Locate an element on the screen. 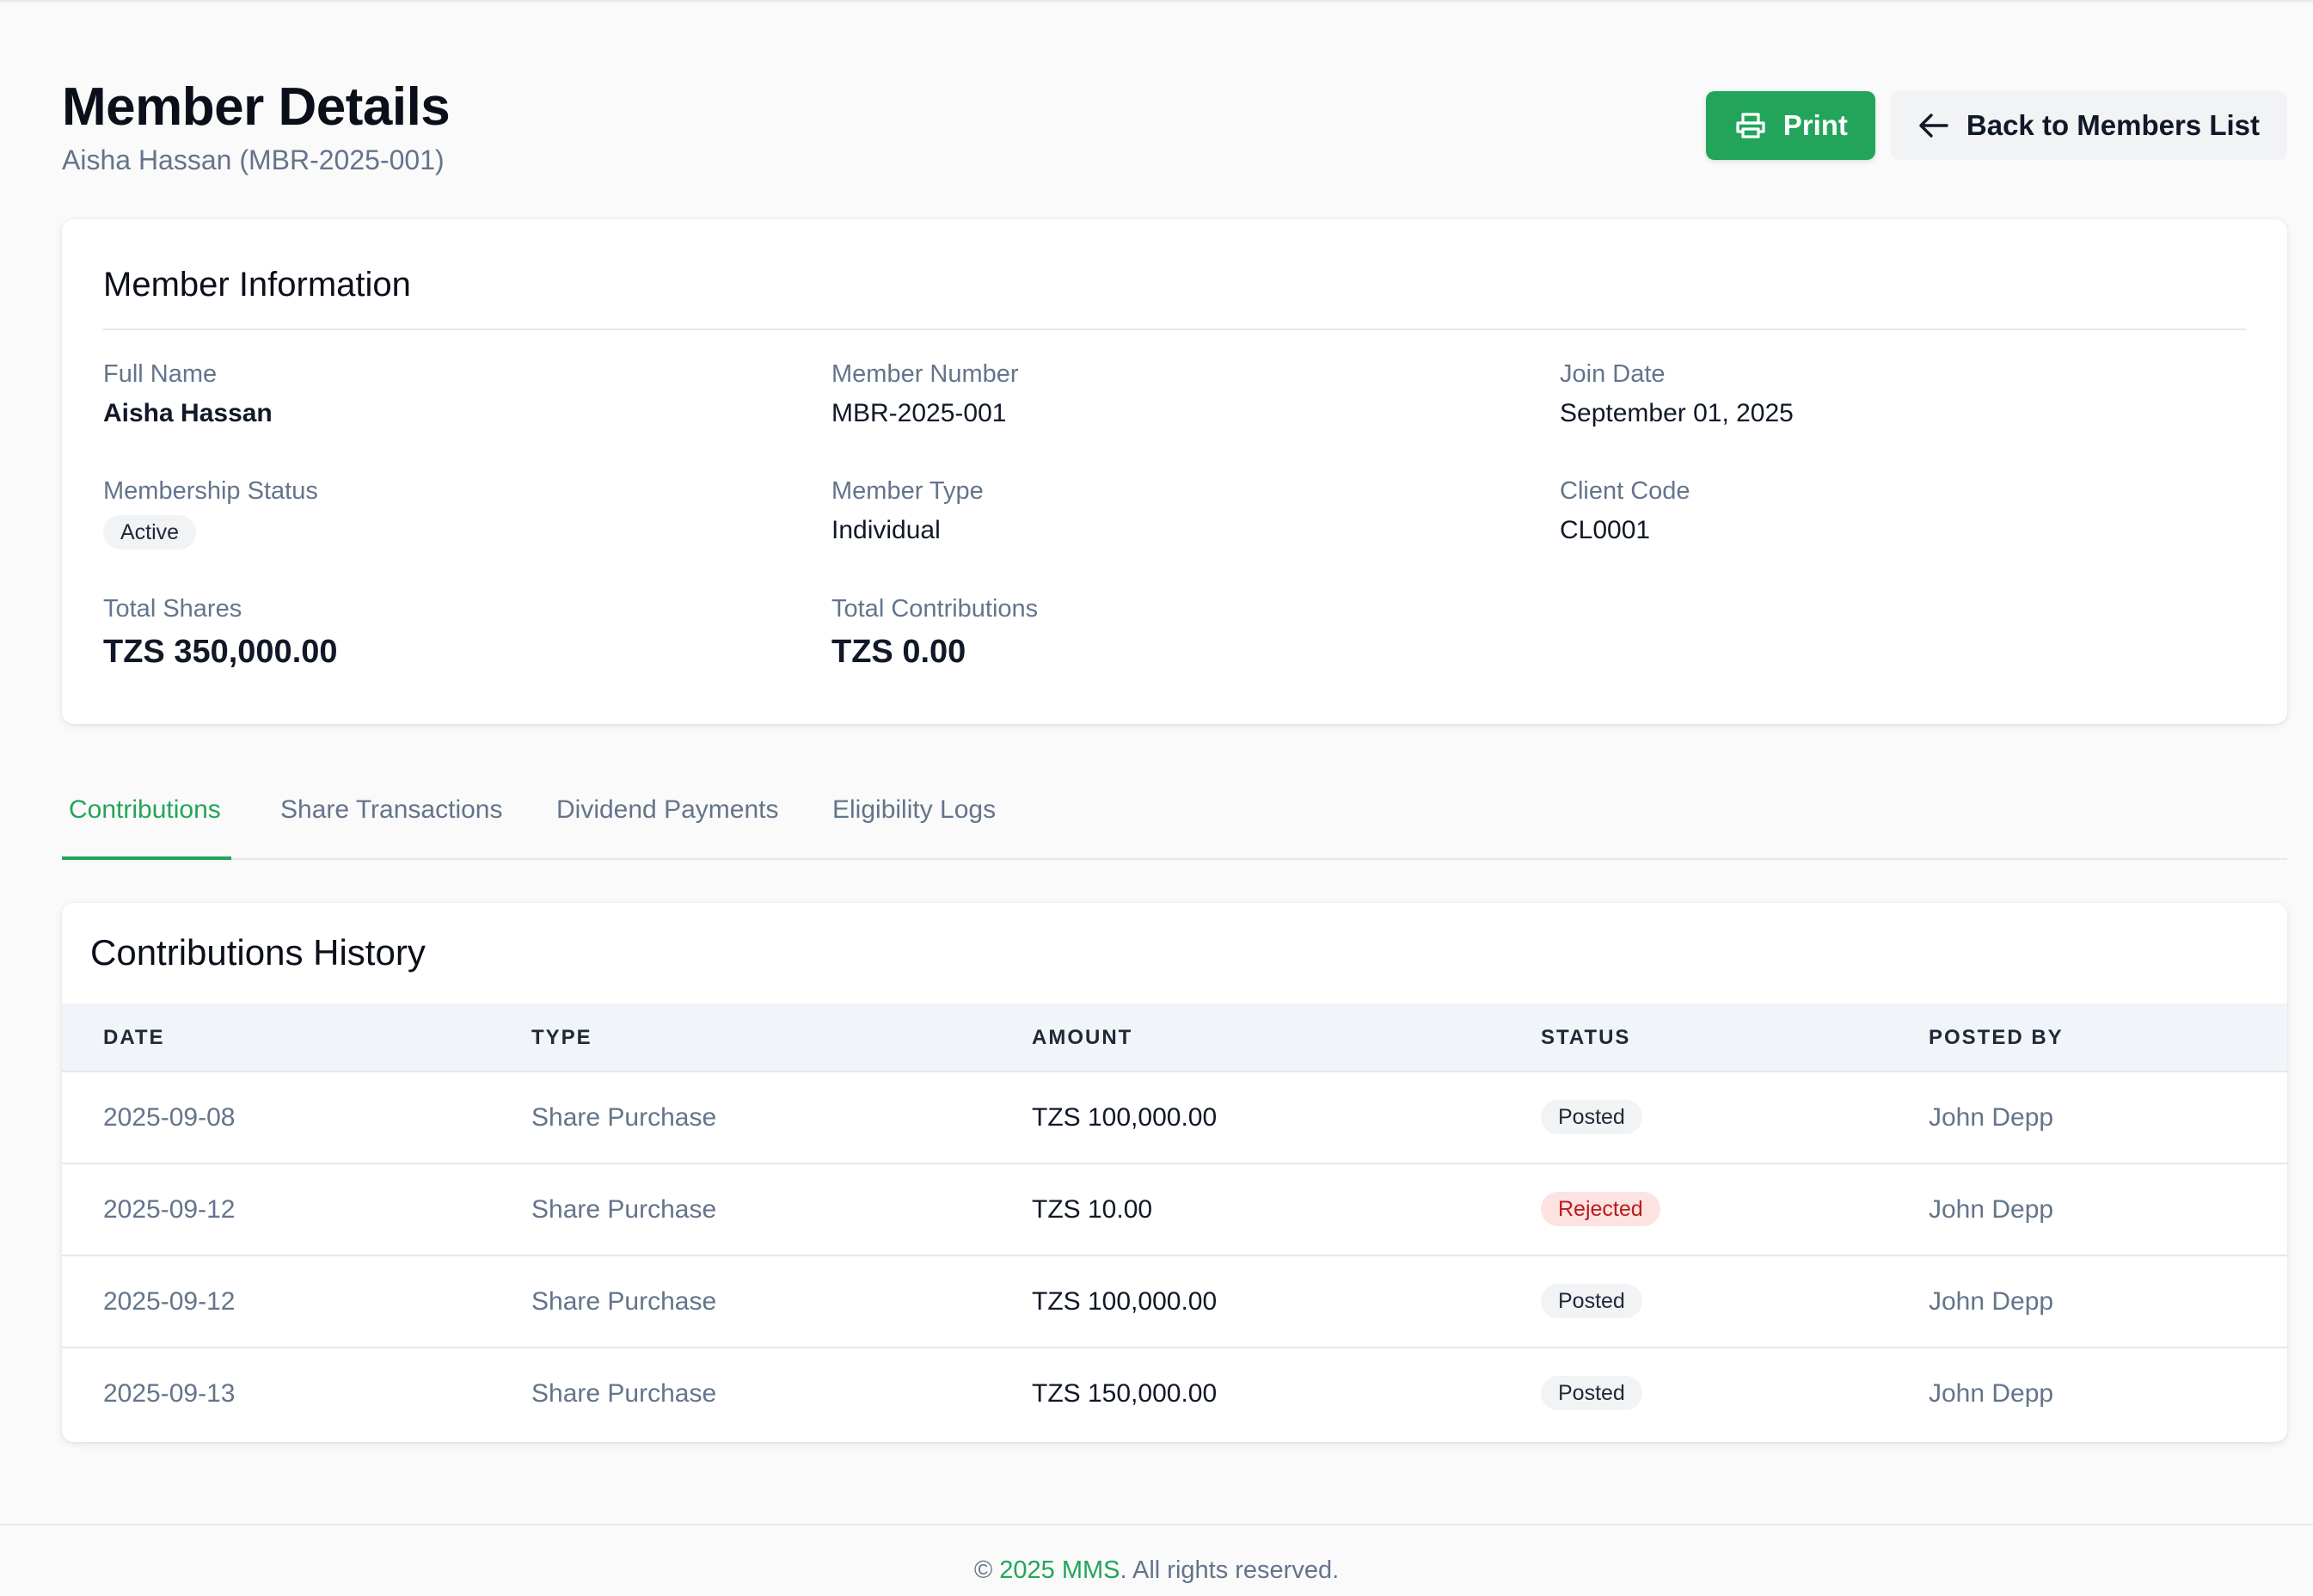  column-header-amount: AMOUNT is located at coordinates (1083, 1037).